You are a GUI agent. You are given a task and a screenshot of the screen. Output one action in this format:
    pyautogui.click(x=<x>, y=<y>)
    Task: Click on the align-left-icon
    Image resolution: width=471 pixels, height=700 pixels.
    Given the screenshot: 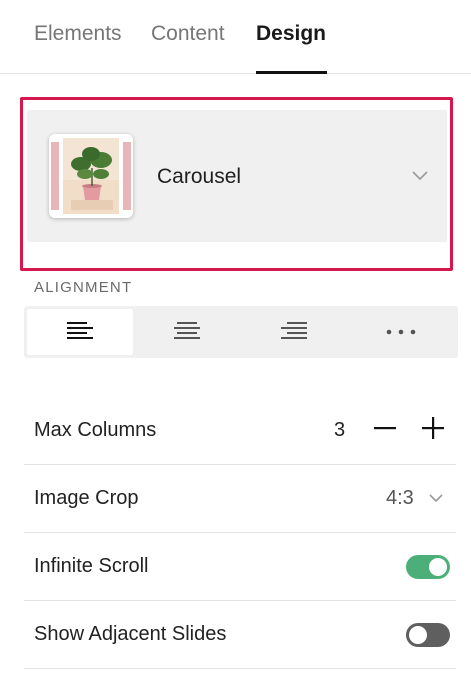 What is the action you would take?
    pyautogui.click(x=80, y=332)
    